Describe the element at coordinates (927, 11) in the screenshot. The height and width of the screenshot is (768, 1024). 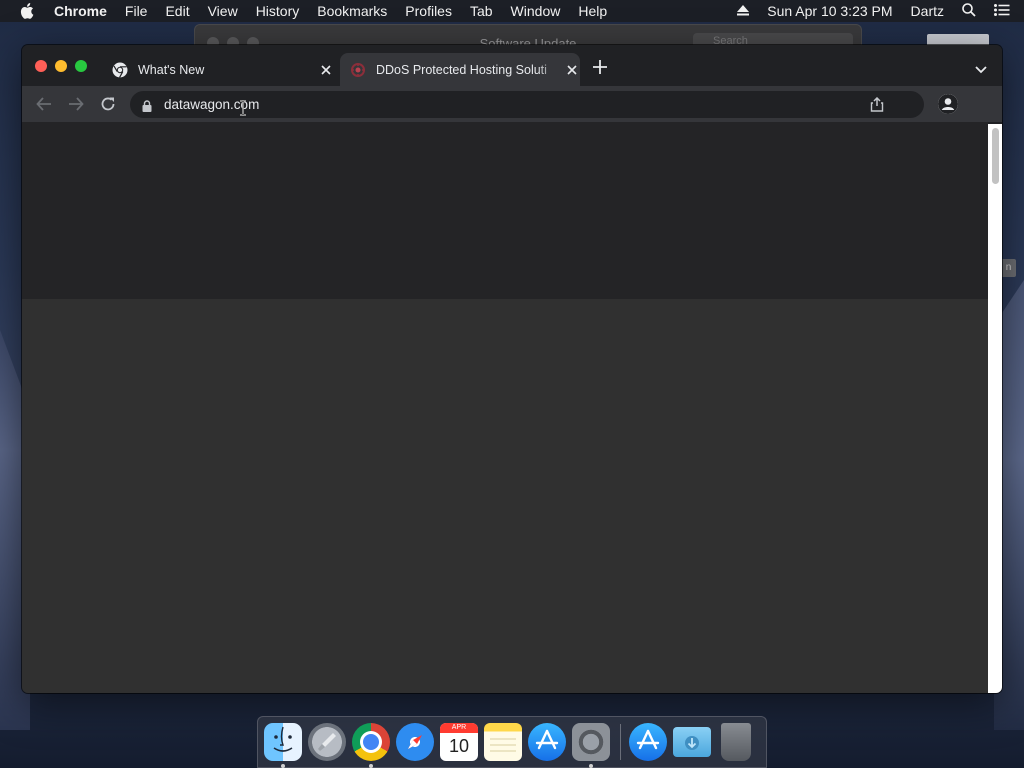
I see `menu-user-name: Dartz` at that location.